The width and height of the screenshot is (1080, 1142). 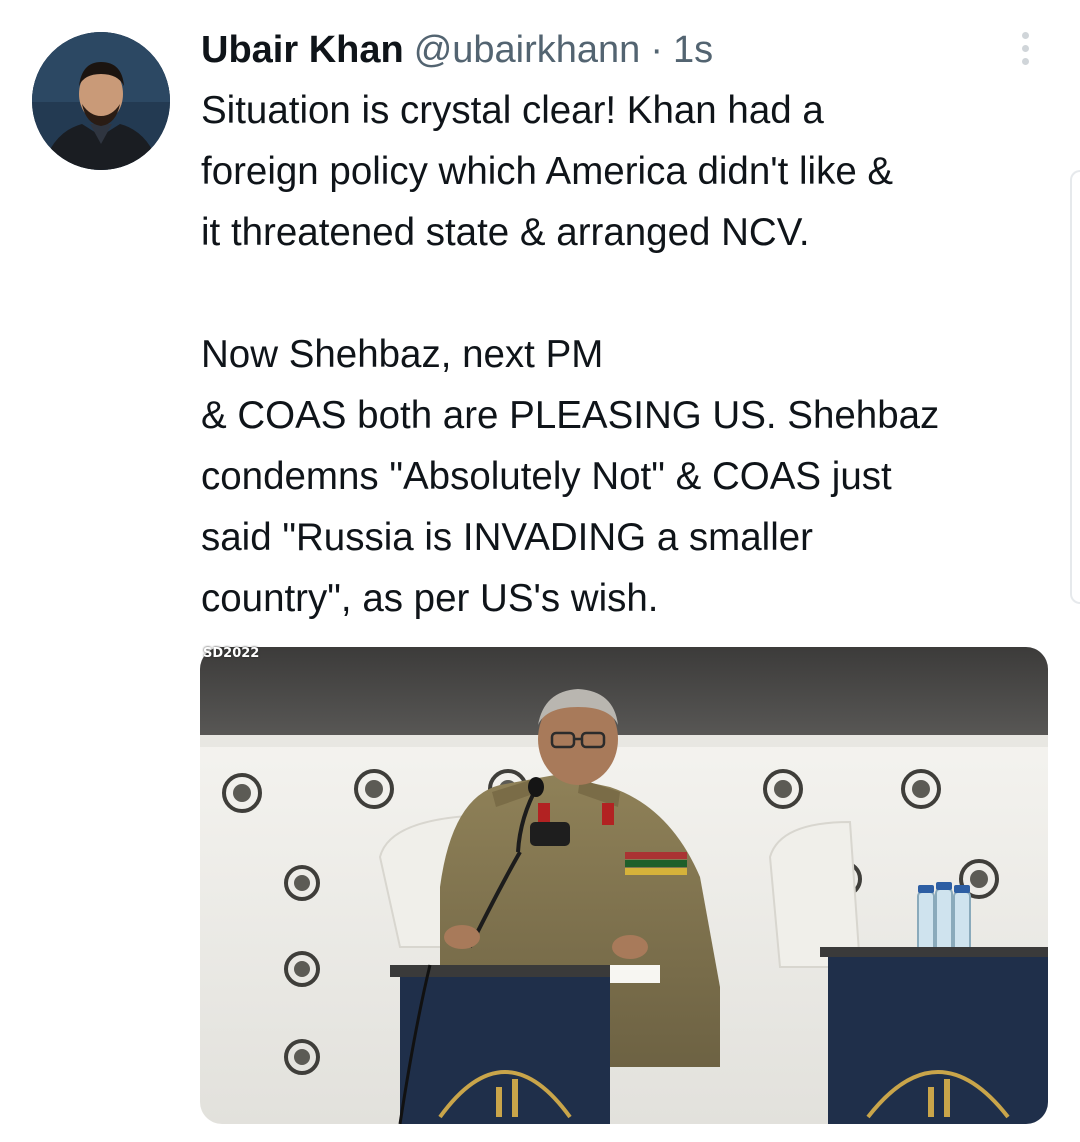 I want to click on tweet-line: condemns "Absolutely Not" & COAS just, so click(x=546, y=476).